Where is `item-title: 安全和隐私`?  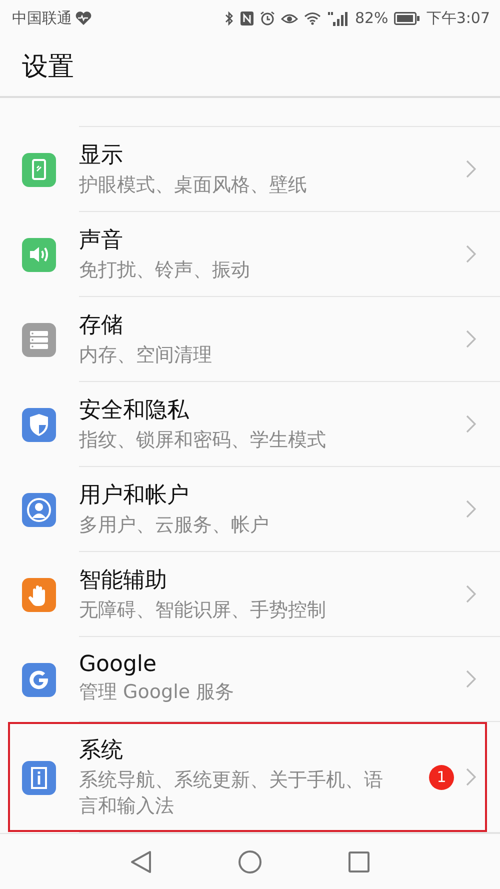 item-title: 安全和隐私 is located at coordinates (134, 410).